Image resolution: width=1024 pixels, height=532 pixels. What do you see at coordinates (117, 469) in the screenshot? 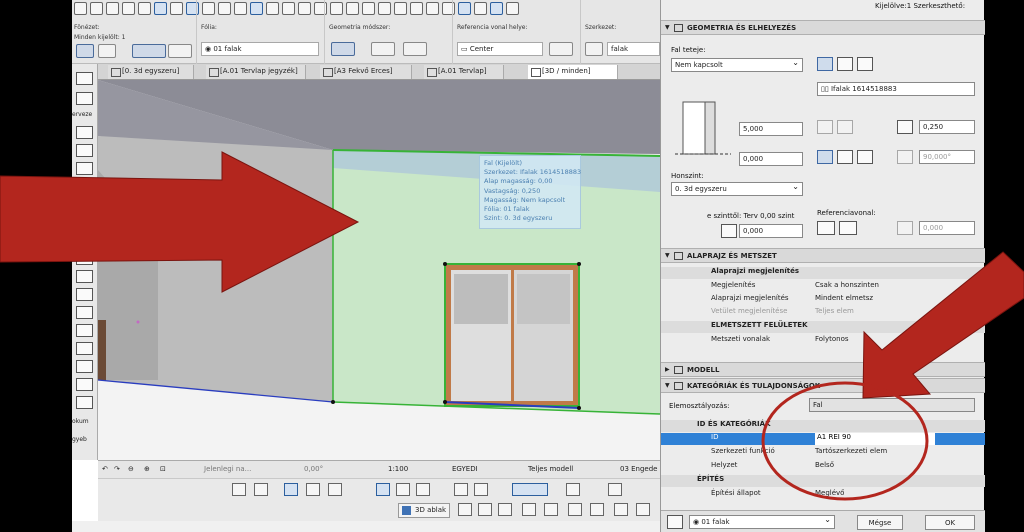
I see `redo-icon: ↷` at bounding box center [117, 469].